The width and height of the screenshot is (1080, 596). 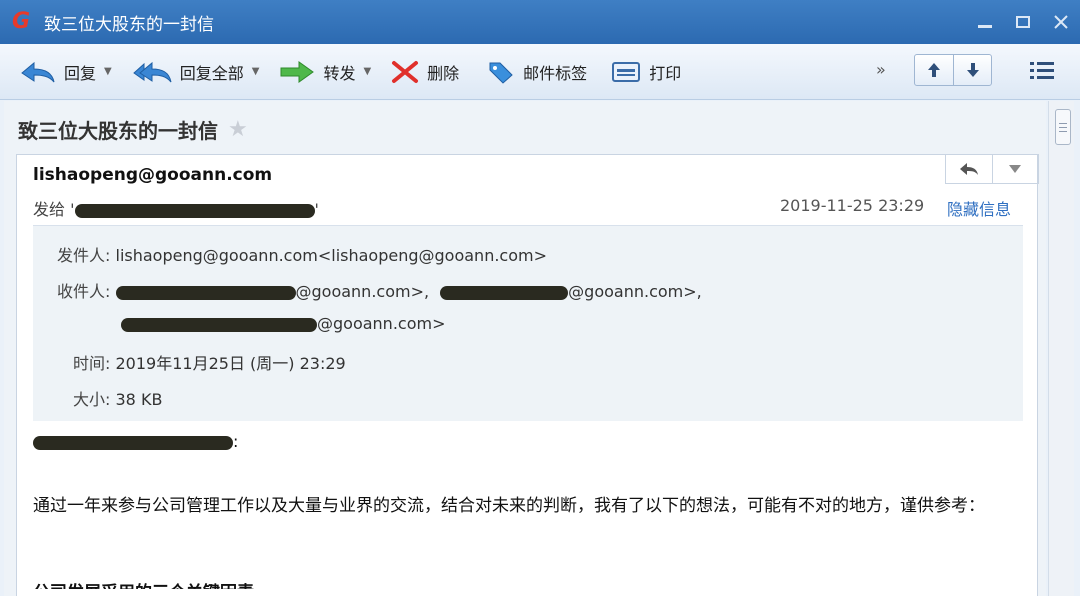 What do you see at coordinates (979, 208) in the screenshot?
I see `hide-info-link: 隐藏信息` at bounding box center [979, 208].